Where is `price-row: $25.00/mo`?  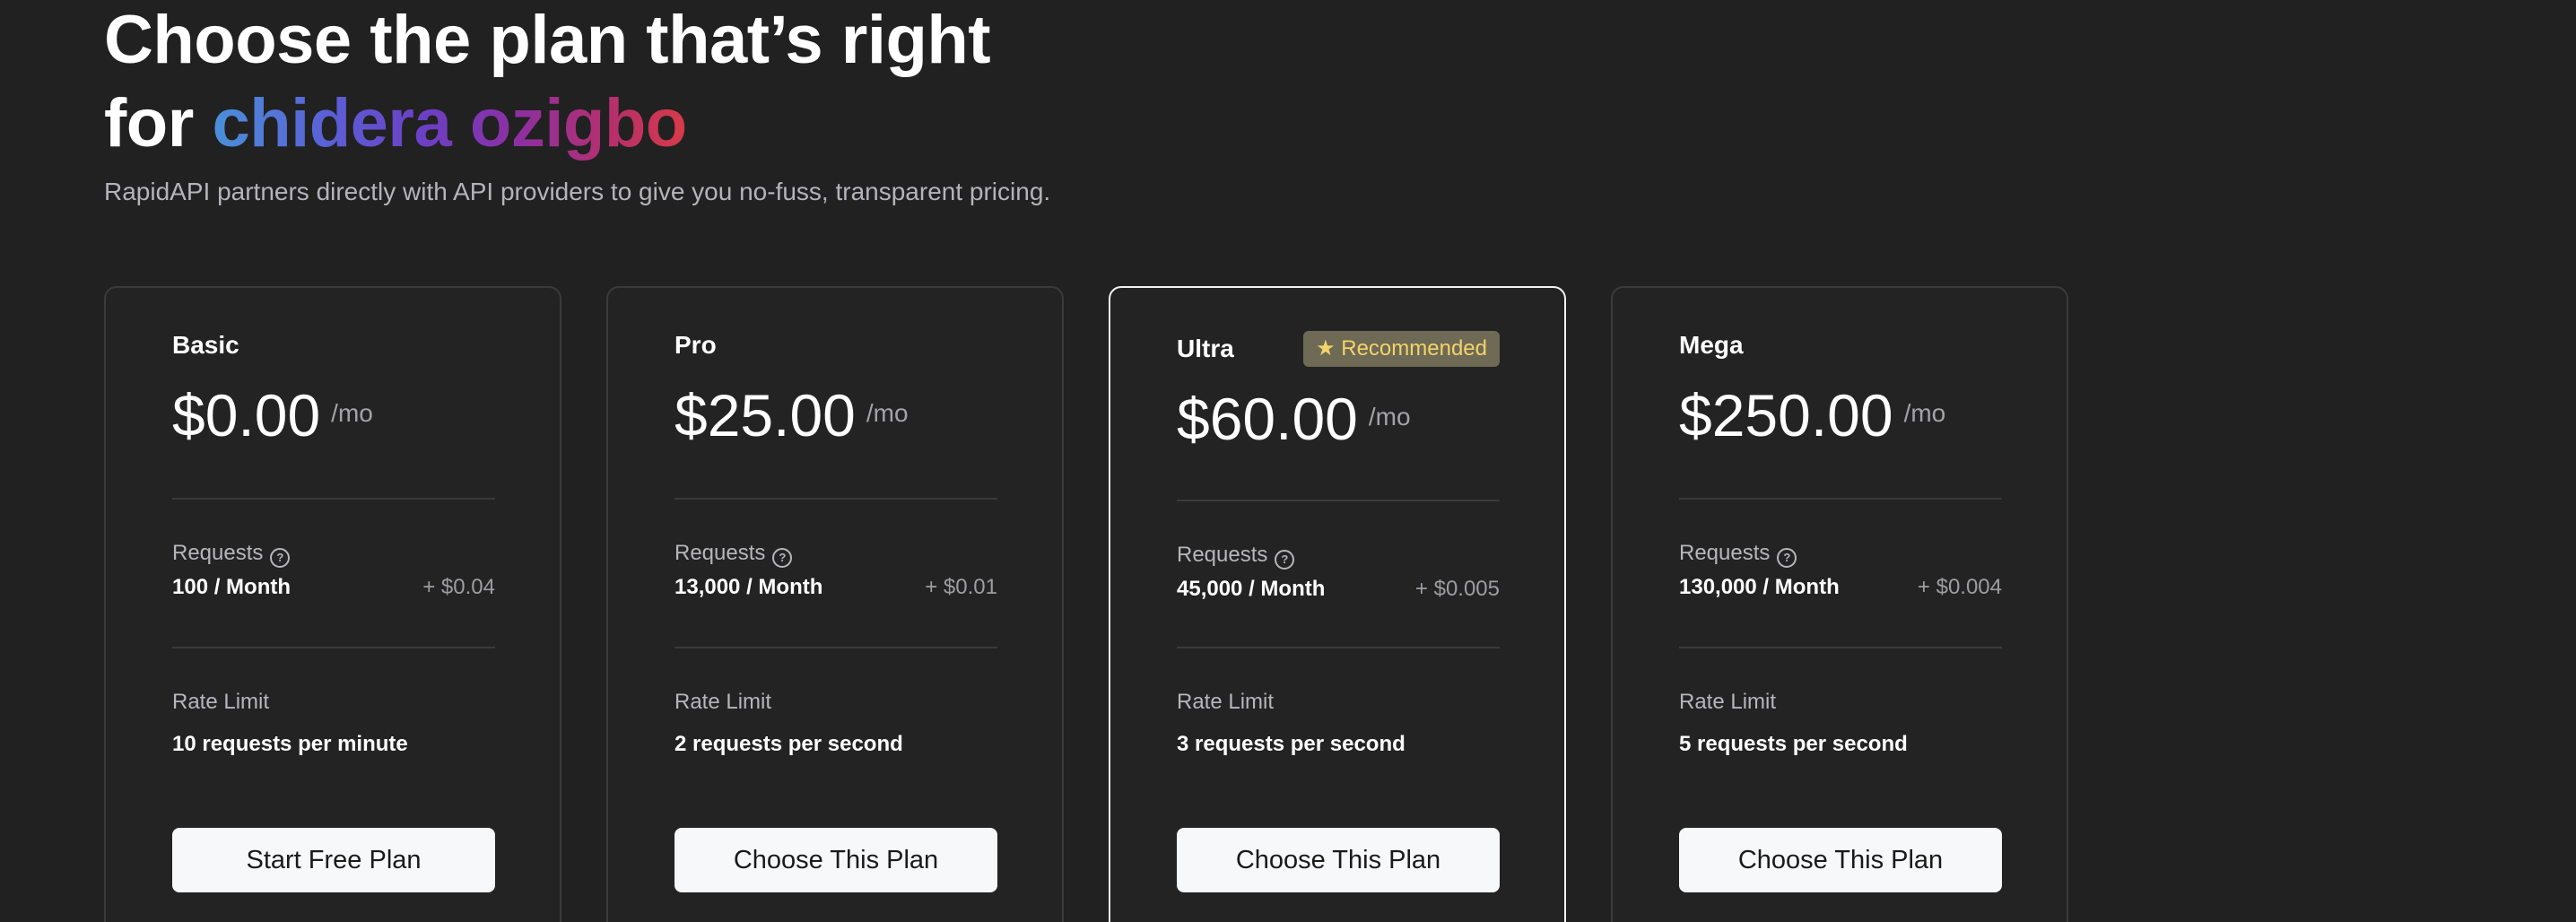
price-row: $25.00/mo is located at coordinates (791, 415).